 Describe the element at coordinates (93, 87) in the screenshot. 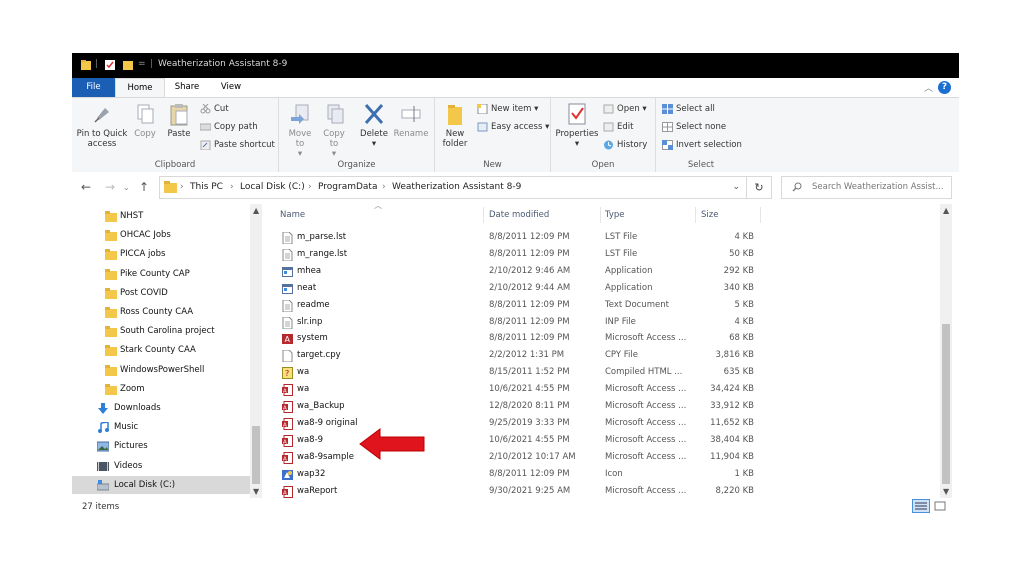

I see `tab-file: File` at that location.